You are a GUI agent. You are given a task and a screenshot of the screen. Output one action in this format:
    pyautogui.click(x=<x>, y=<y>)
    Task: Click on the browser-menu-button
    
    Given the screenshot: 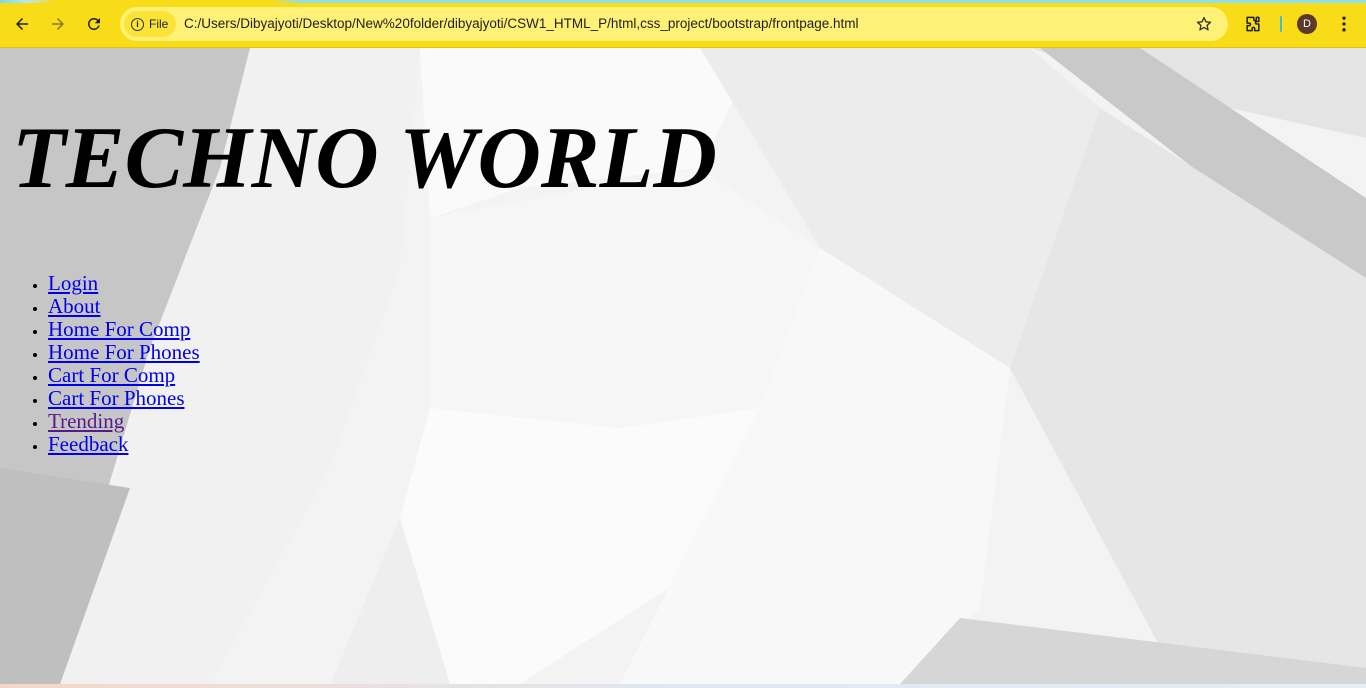 What is the action you would take?
    pyautogui.click(x=1344, y=24)
    